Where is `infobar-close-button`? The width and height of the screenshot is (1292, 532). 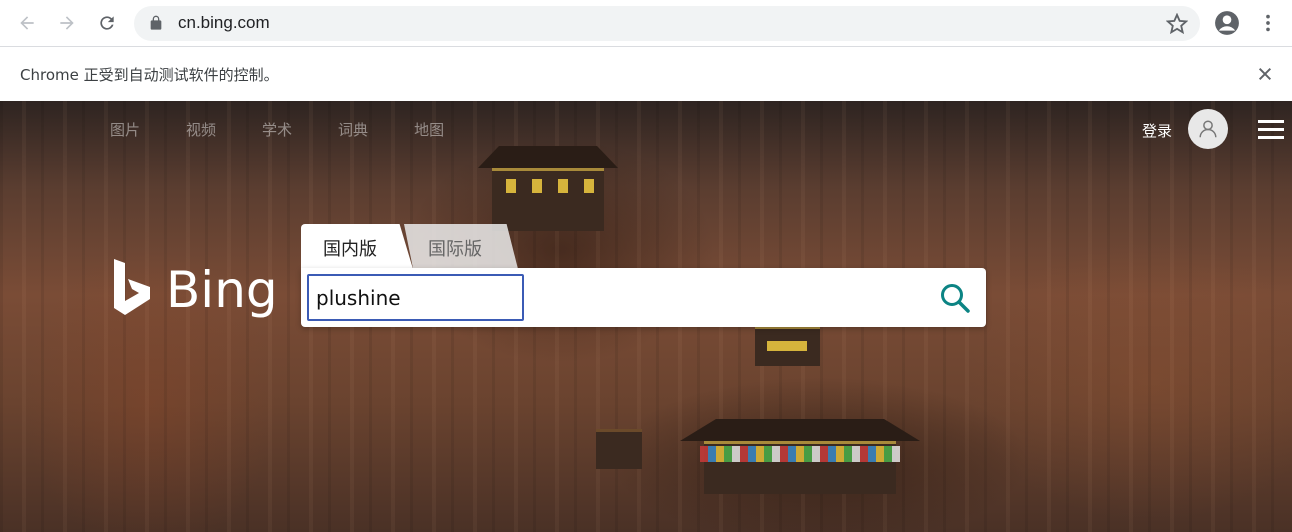
infobar-close-button is located at coordinates (1265, 74).